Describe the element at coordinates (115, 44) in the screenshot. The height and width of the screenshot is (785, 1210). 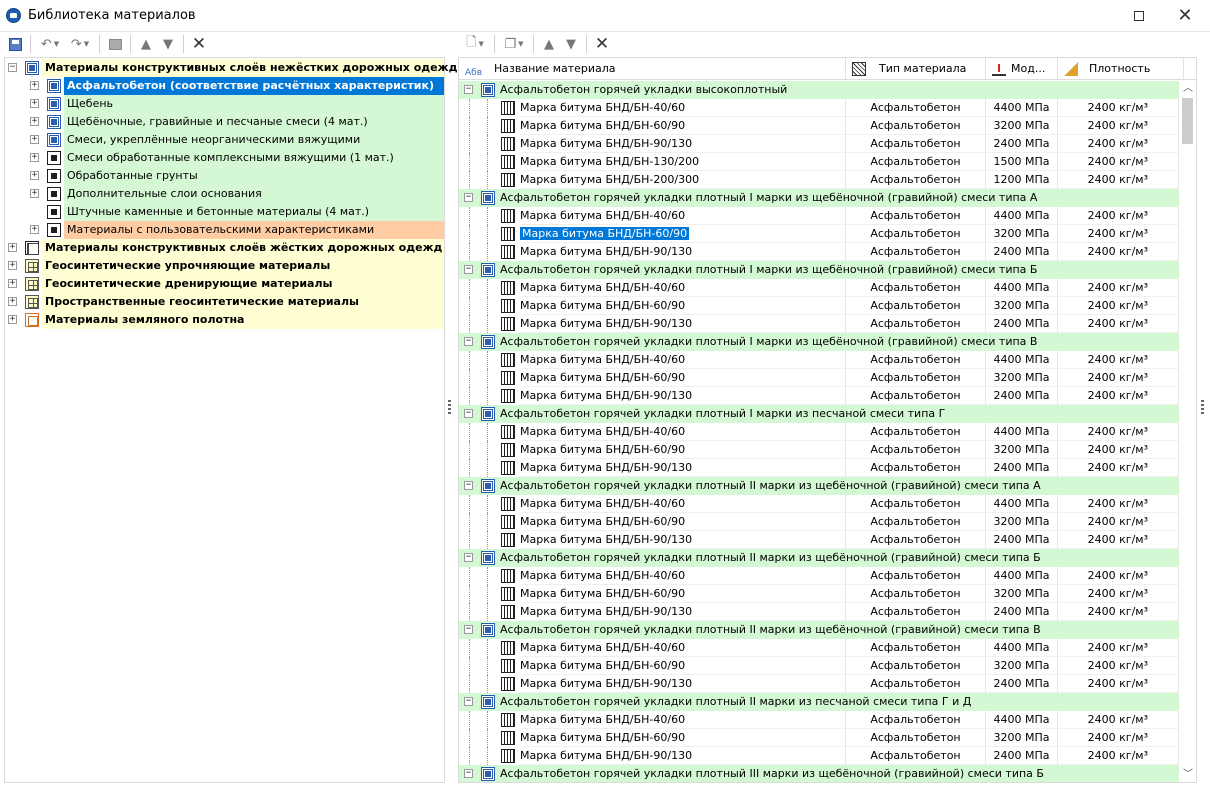
I see `add-folder-button` at that location.